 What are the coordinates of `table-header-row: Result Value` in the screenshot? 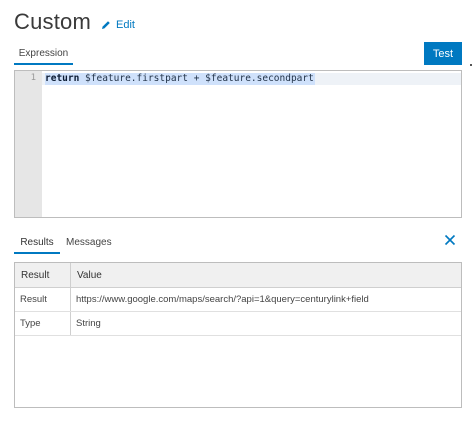 It's located at (238, 275).